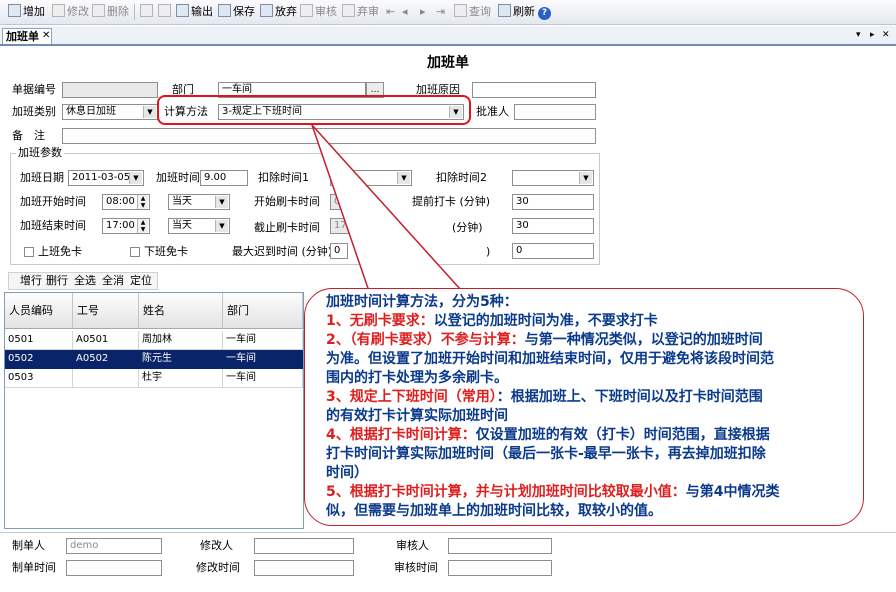 The height and width of the screenshot is (592, 896). What do you see at coordinates (422, 302) in the screenshot?
I see `callout-line: 加班时间计算方法，分为5种：` at bounding box center [422, 302].